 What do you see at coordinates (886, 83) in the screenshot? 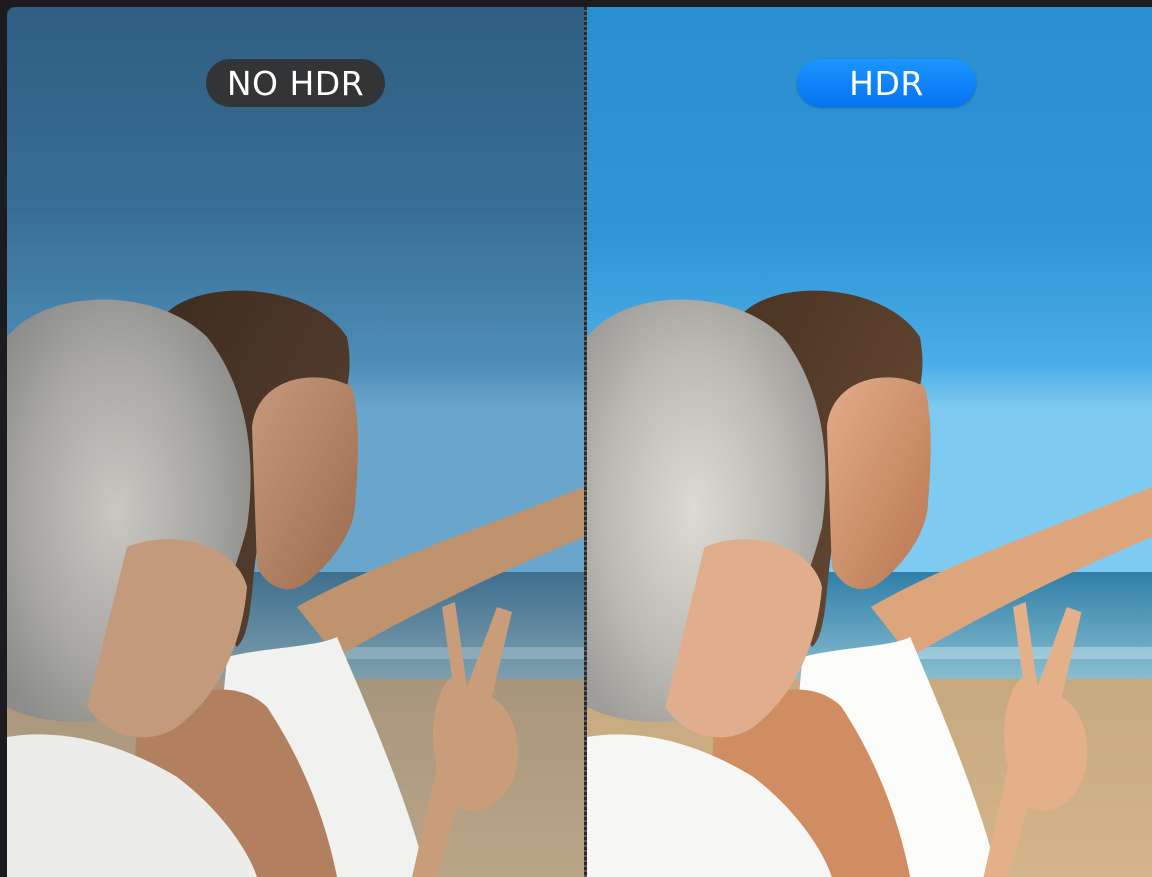
I see `hdr-badge: HDR` at bounding box center [886, 83].